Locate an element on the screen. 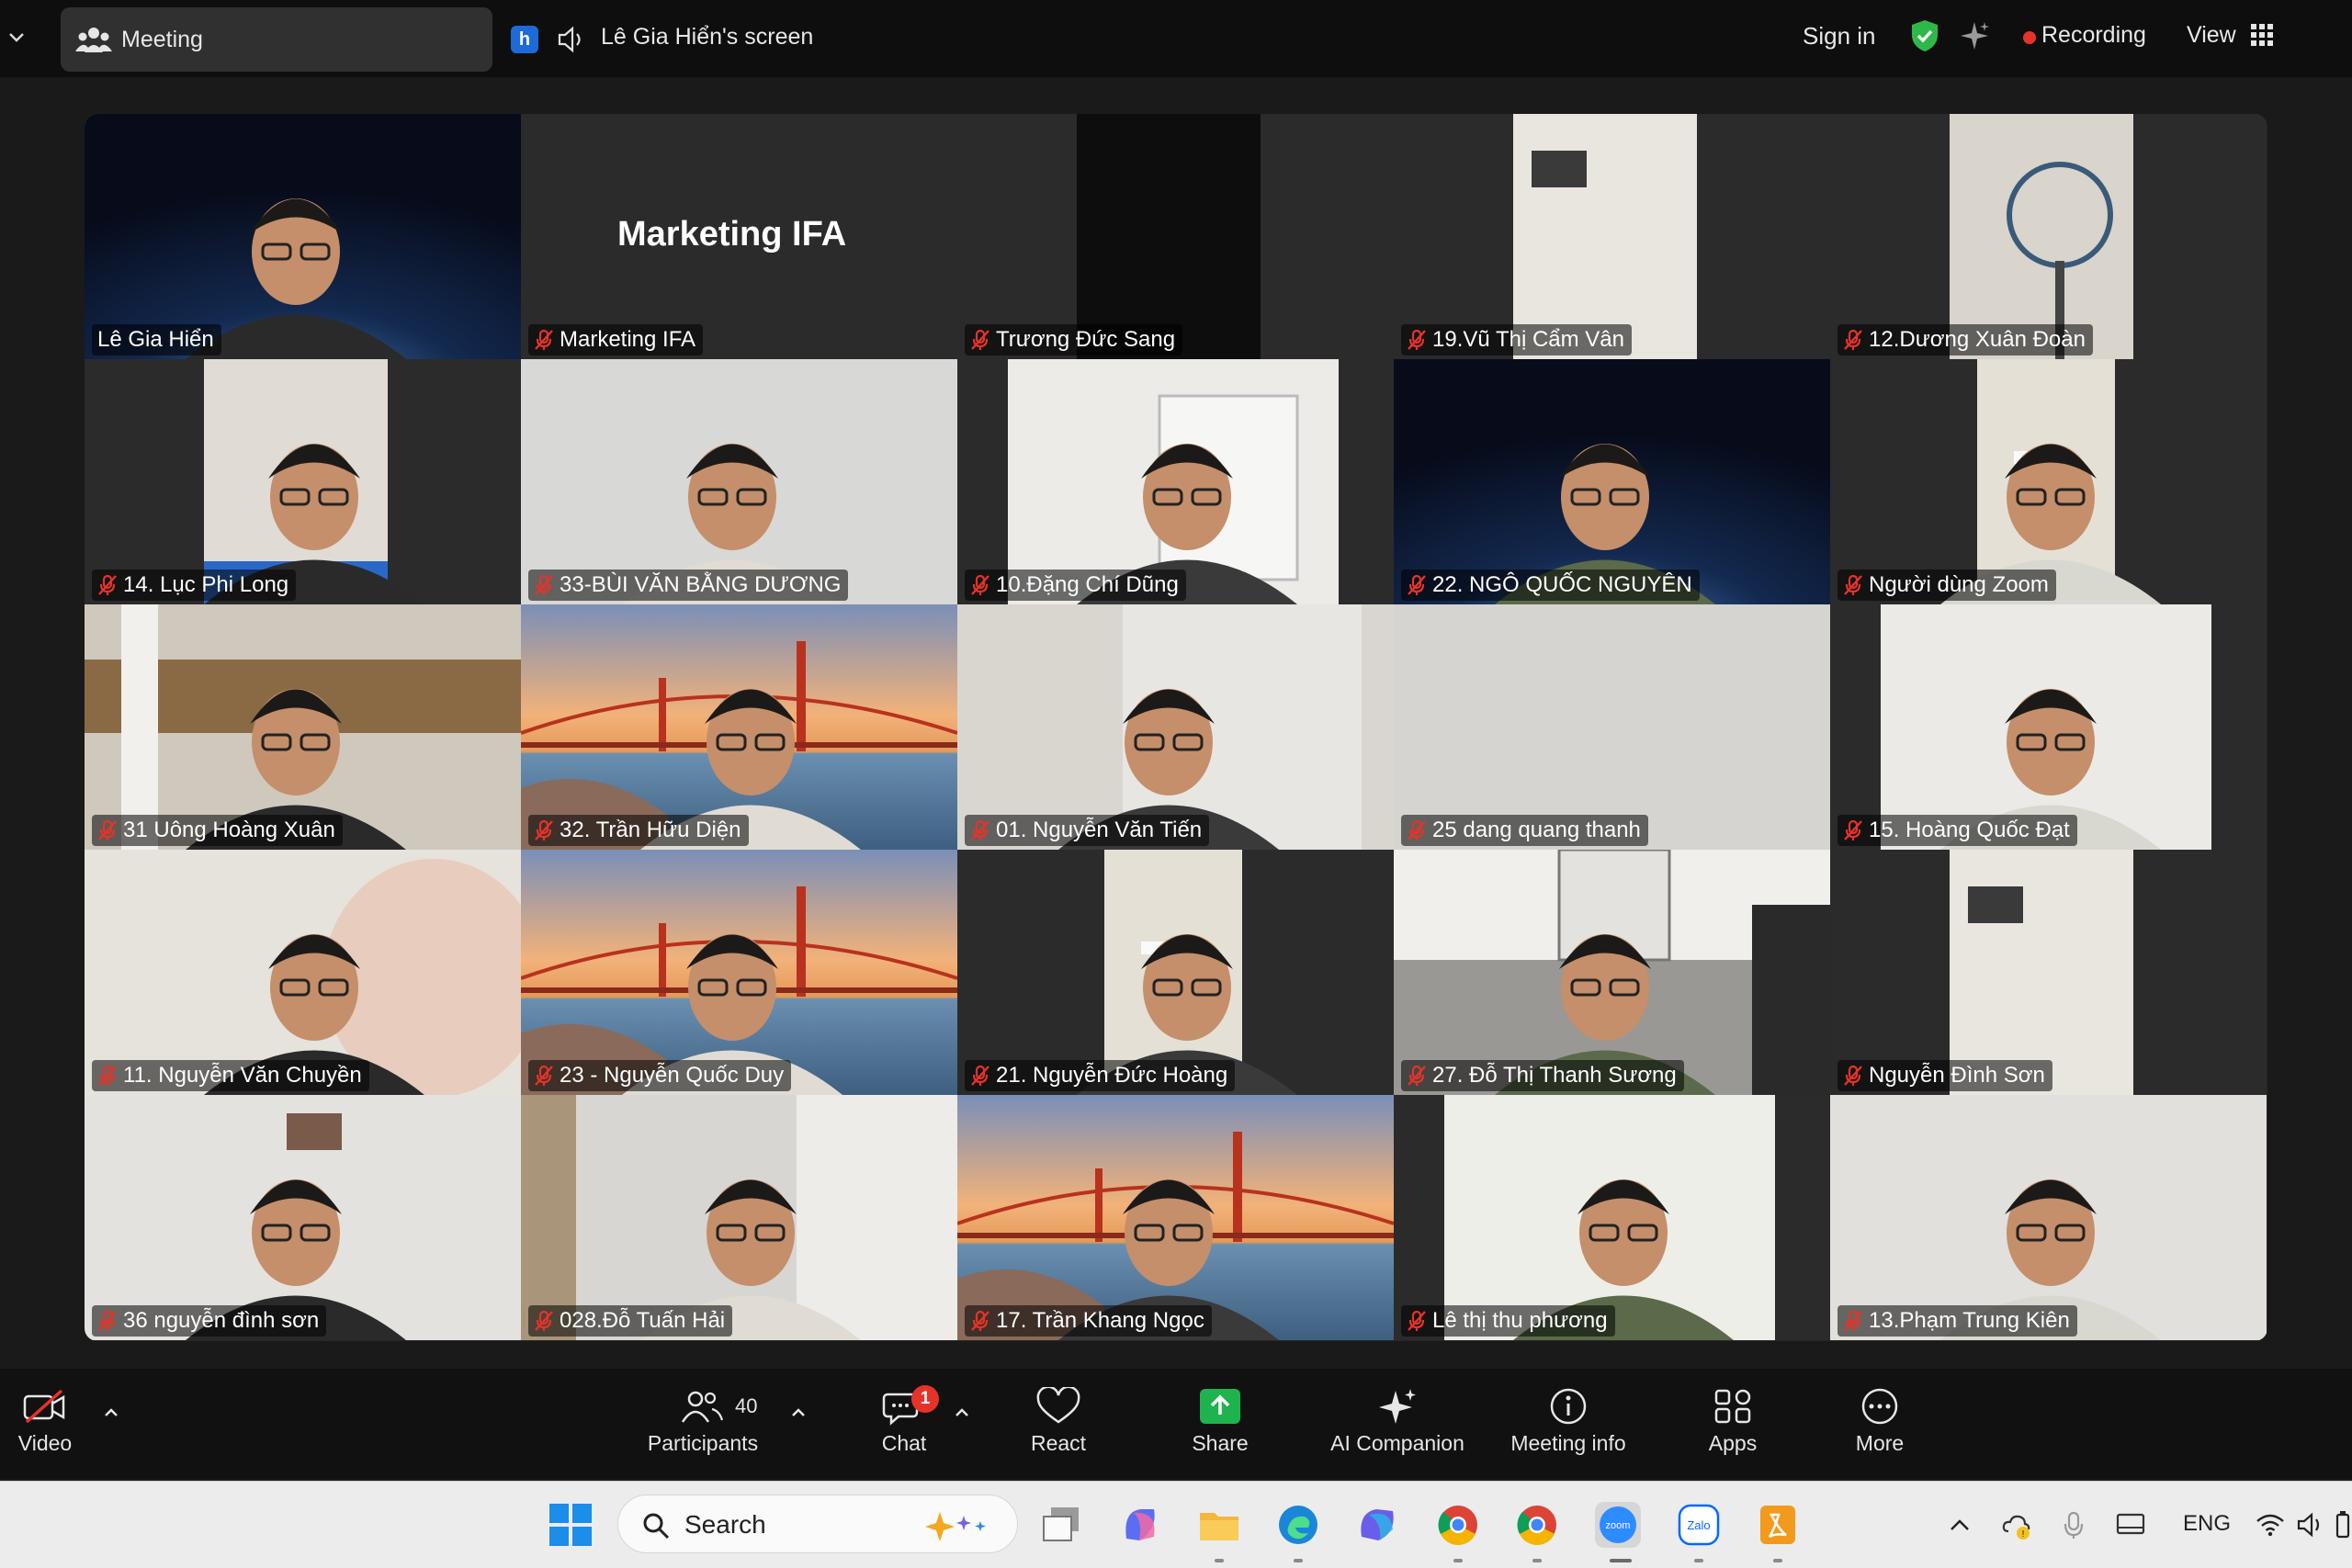 The width and height of the screenshot is (2352, 1568). more-button: More is located at coordinates (1880, 1421).